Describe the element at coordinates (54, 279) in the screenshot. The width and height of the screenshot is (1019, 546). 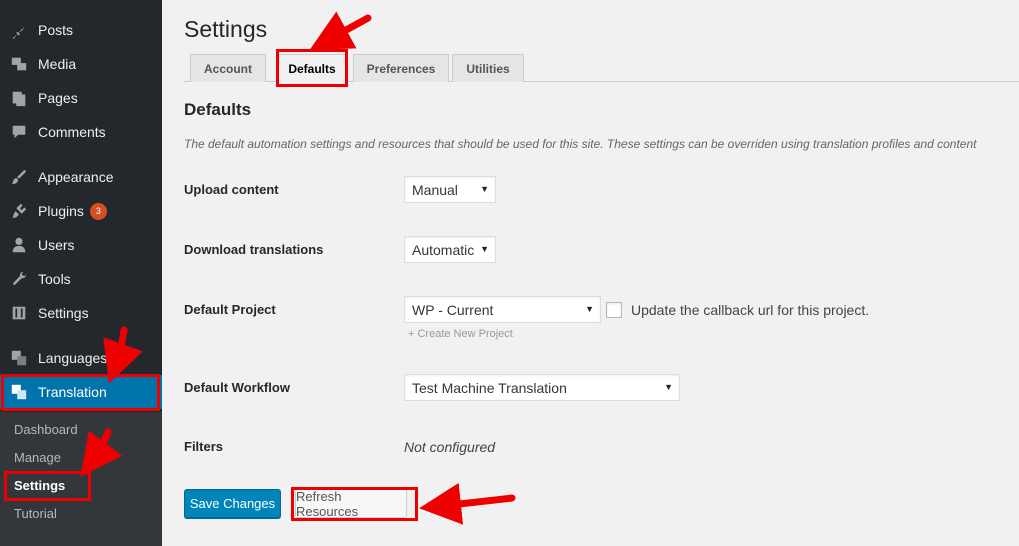
I see `menu-label: Tools` at that location.